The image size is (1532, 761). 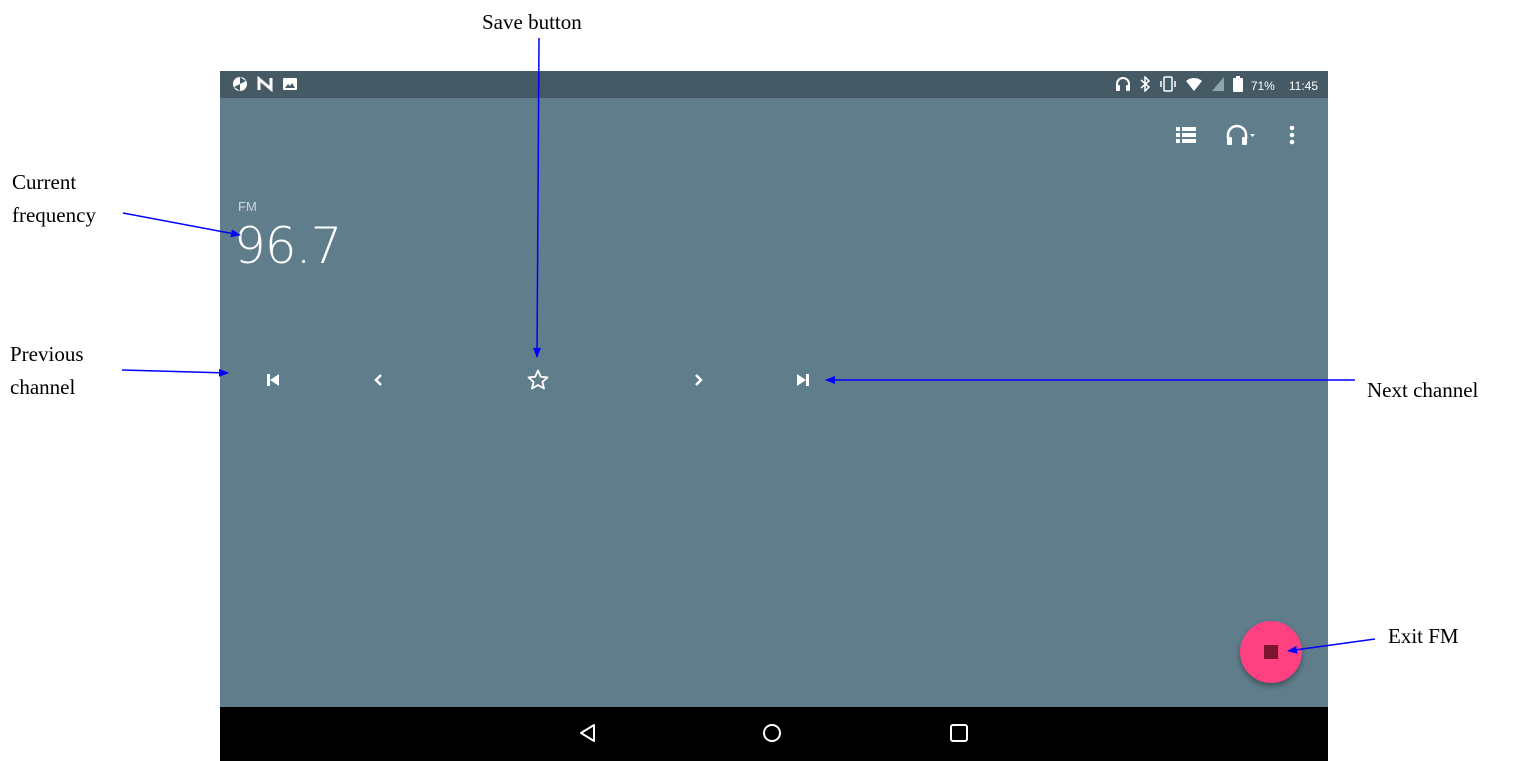 I want to click on arrow-previous-channel, so click(x=175, y=372).